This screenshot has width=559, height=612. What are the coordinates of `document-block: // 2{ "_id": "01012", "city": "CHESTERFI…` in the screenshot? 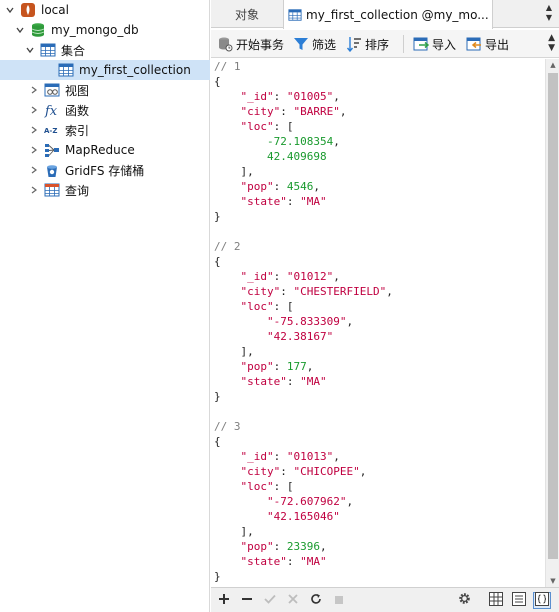 It's located at (303, 321).